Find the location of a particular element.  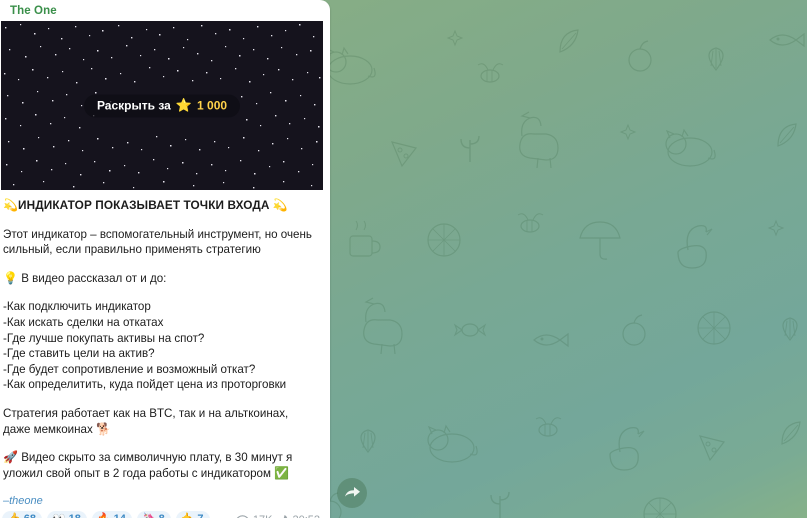

bubble-footer: 👍 68 👀 18 🔥 14 🦄 8 🤙 7 is located at coordinates (165, 512).